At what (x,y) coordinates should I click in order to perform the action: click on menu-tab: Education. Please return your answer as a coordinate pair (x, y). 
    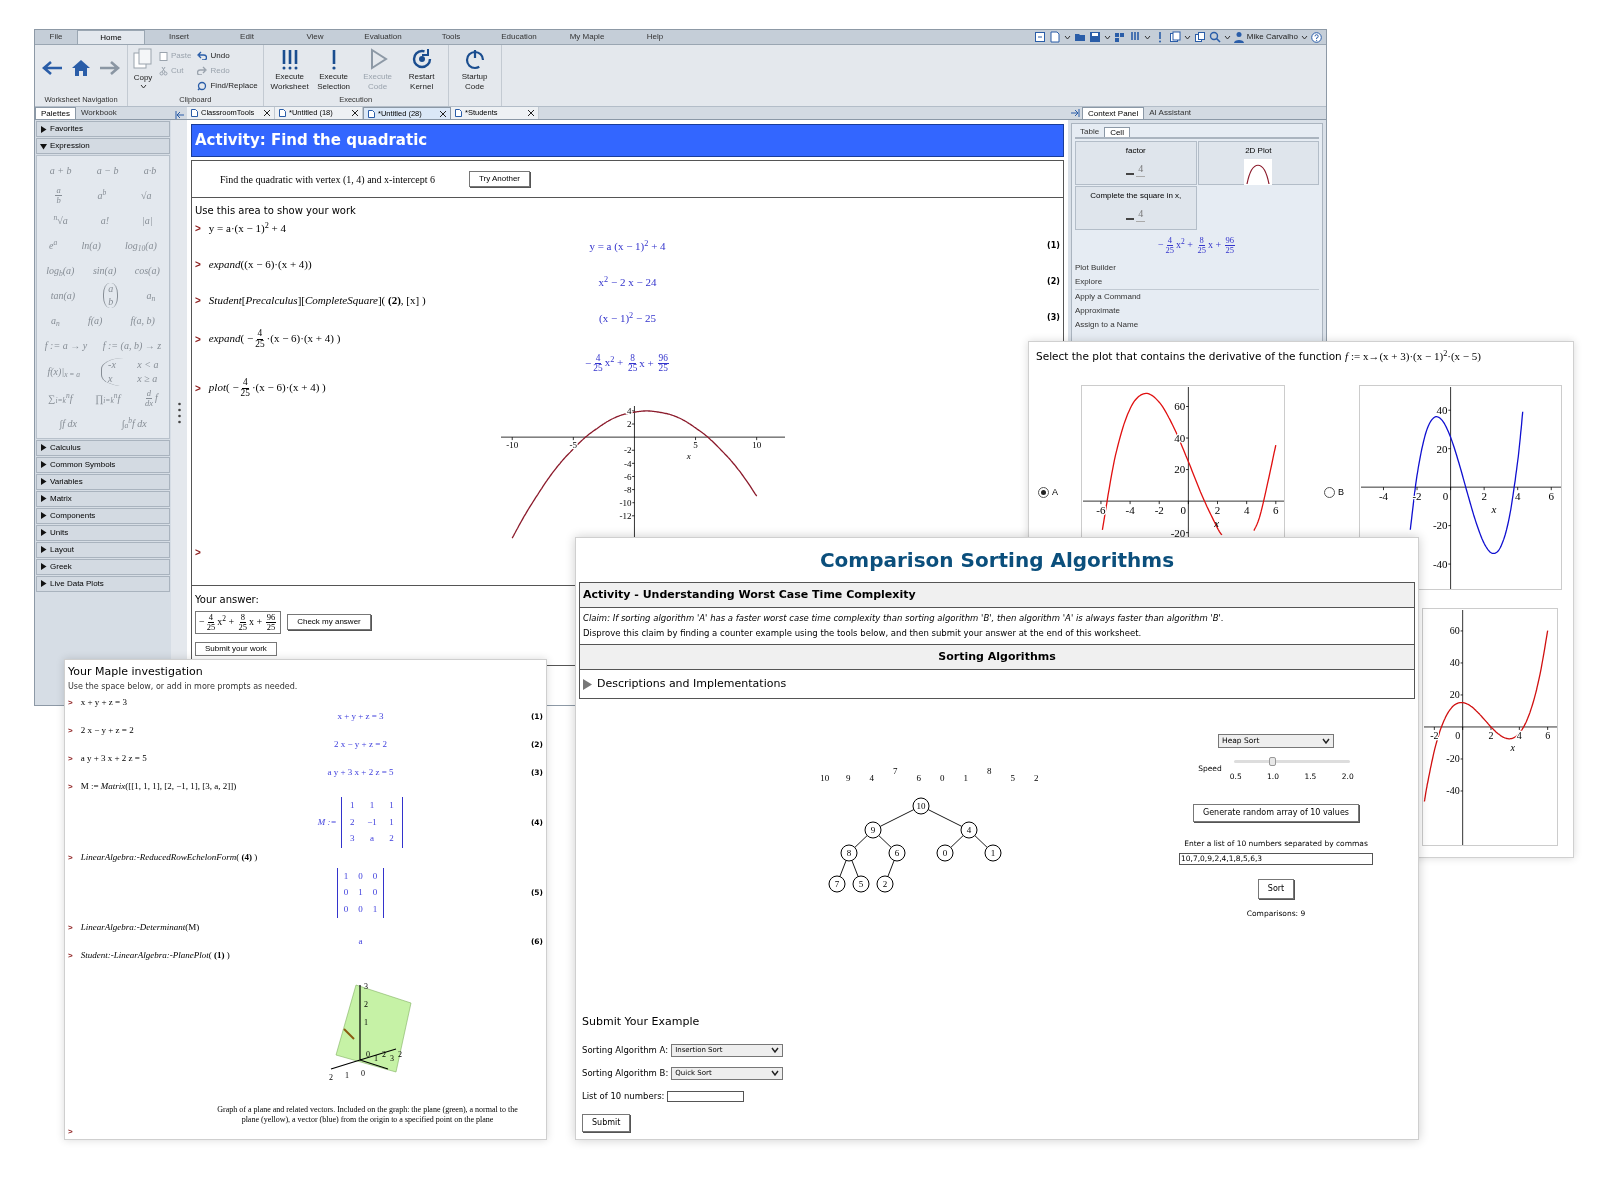
    Looking at the image, I should click on (519, 37).